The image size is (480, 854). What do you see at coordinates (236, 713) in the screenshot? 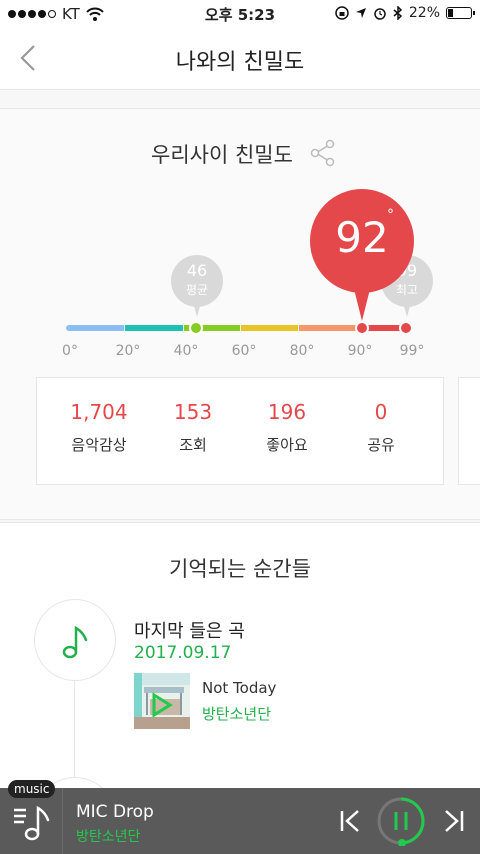
I see `song-artist: 방탄소년단` at bounding box center [236, 713].